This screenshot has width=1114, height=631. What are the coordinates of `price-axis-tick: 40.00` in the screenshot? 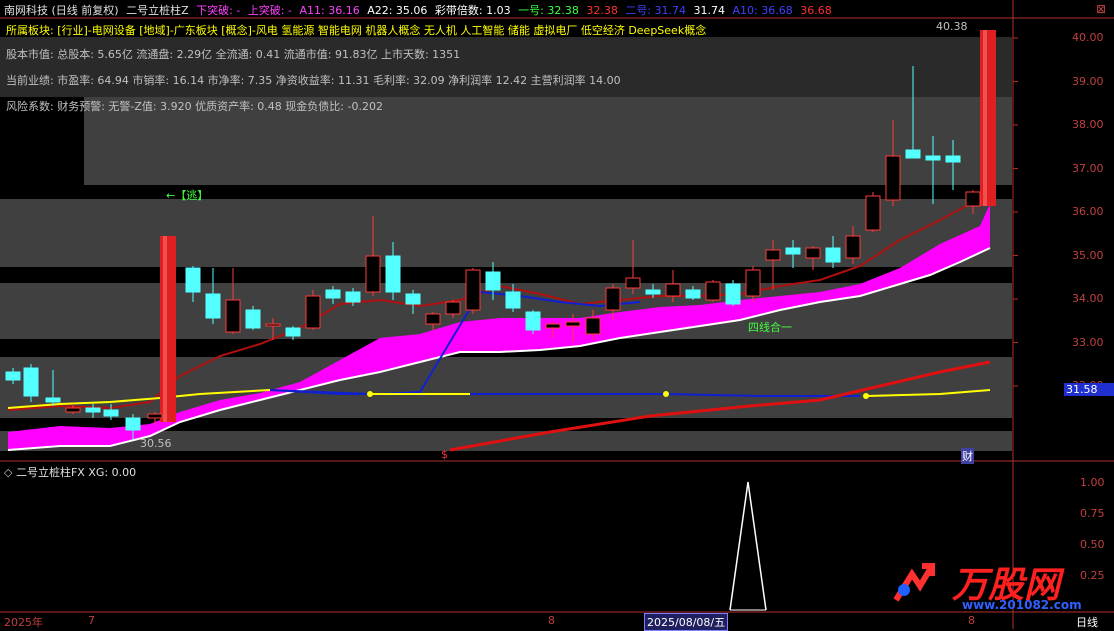 It's located at (1088, 37).